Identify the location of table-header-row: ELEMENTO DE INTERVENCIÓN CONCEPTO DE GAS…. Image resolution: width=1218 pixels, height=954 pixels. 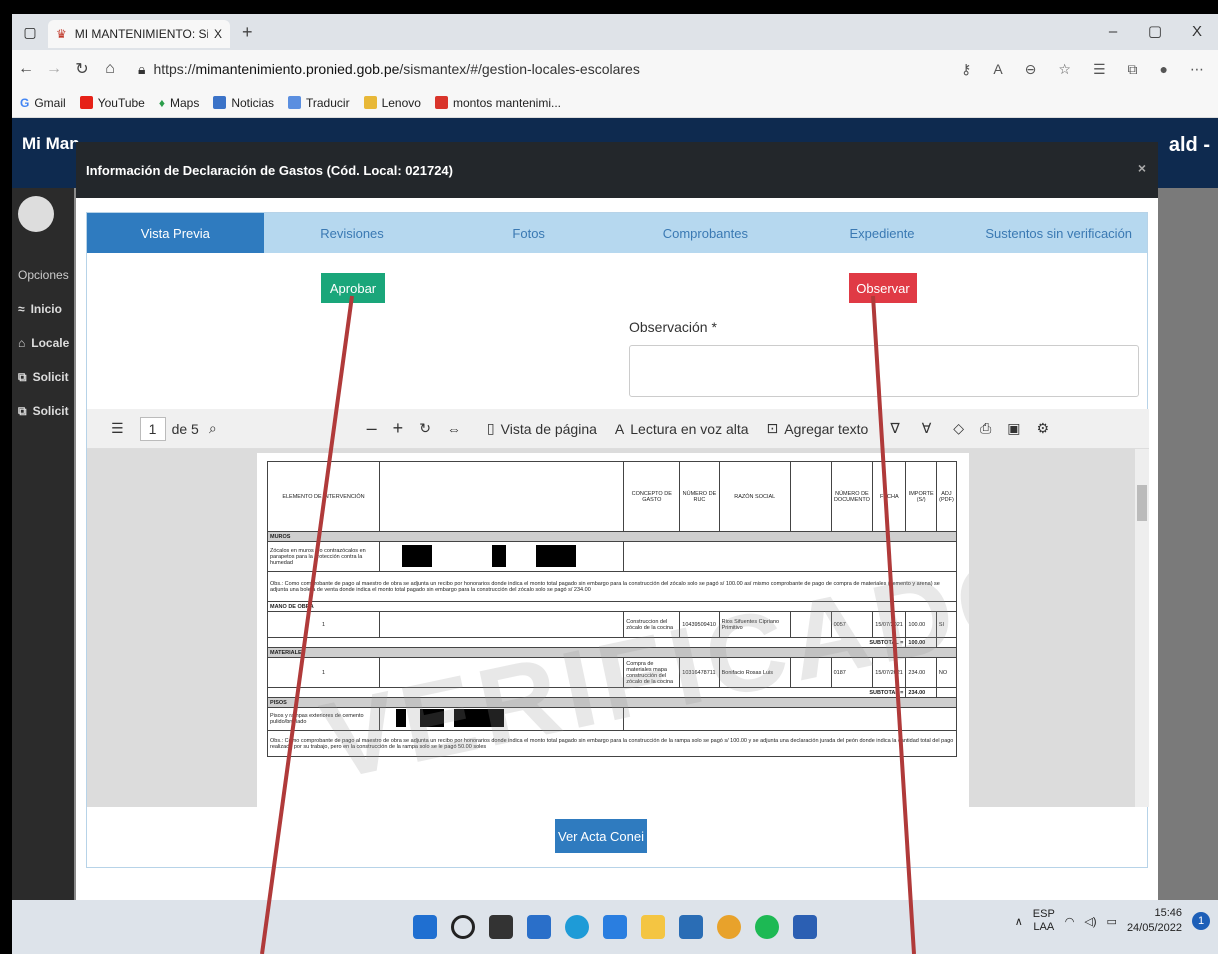
(612, 496).